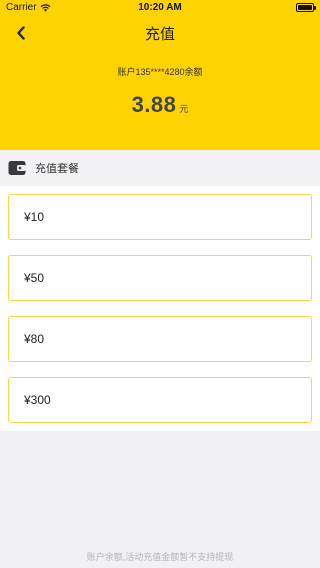 The image size is (320, 568). What do you see at coordinates (160, 72) in the screenshot?
I see `account-label: 账户135****4280余额` at bounding box center [160, 72].